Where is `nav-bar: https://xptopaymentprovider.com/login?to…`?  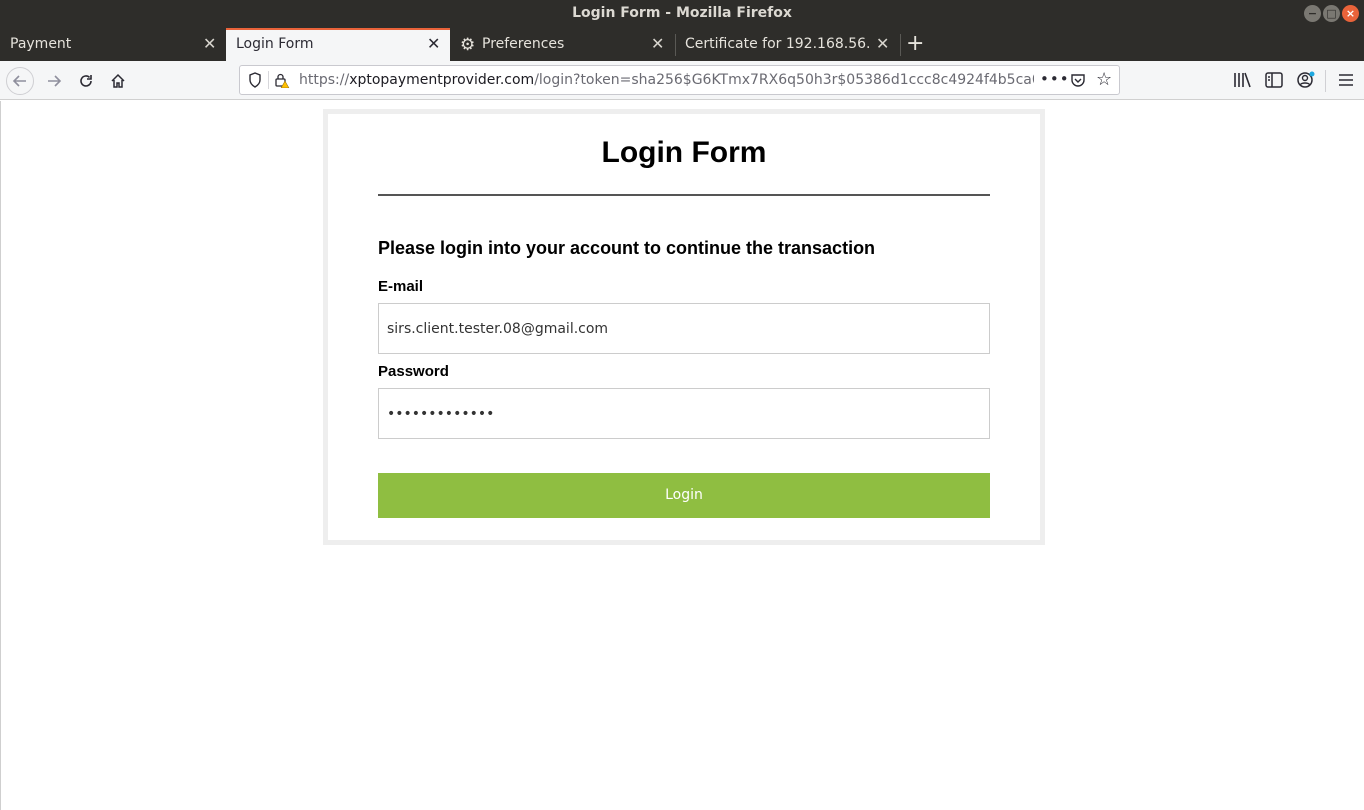
nav-bar: https://xptopaymentprovider.com/login?to… is located at coordinates (682, 80).